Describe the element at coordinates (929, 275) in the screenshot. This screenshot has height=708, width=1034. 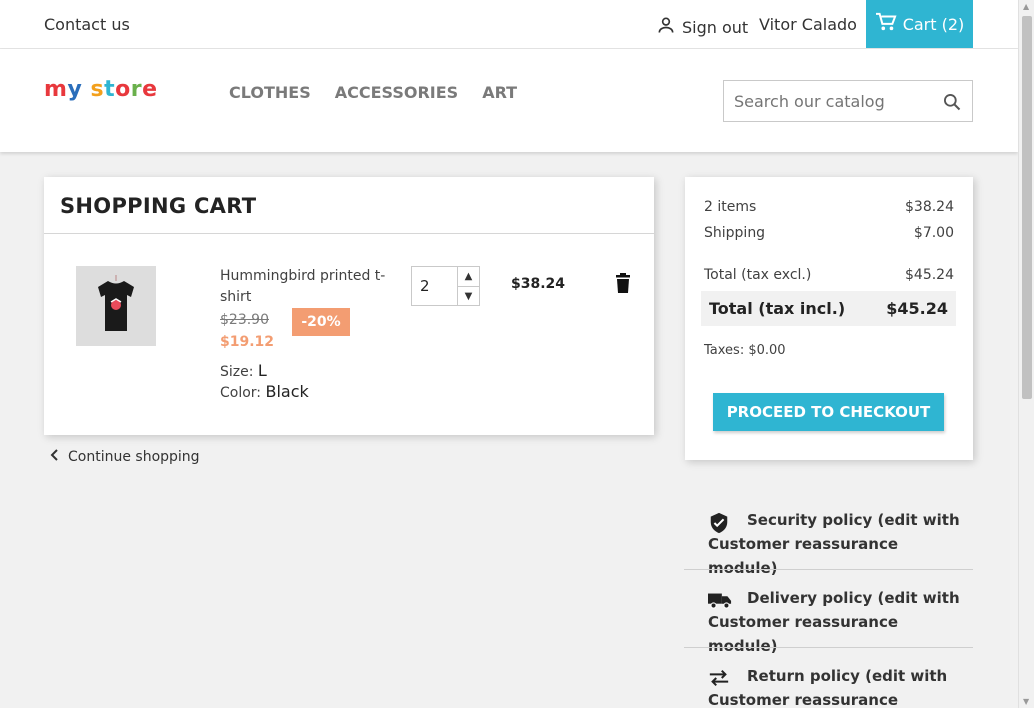
I see `total-excl-value: $45.24` at that location.